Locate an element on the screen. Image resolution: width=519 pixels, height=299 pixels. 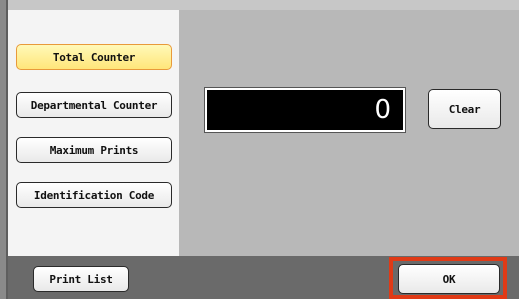
frame-left-edge is located at coordinates (4, 149).